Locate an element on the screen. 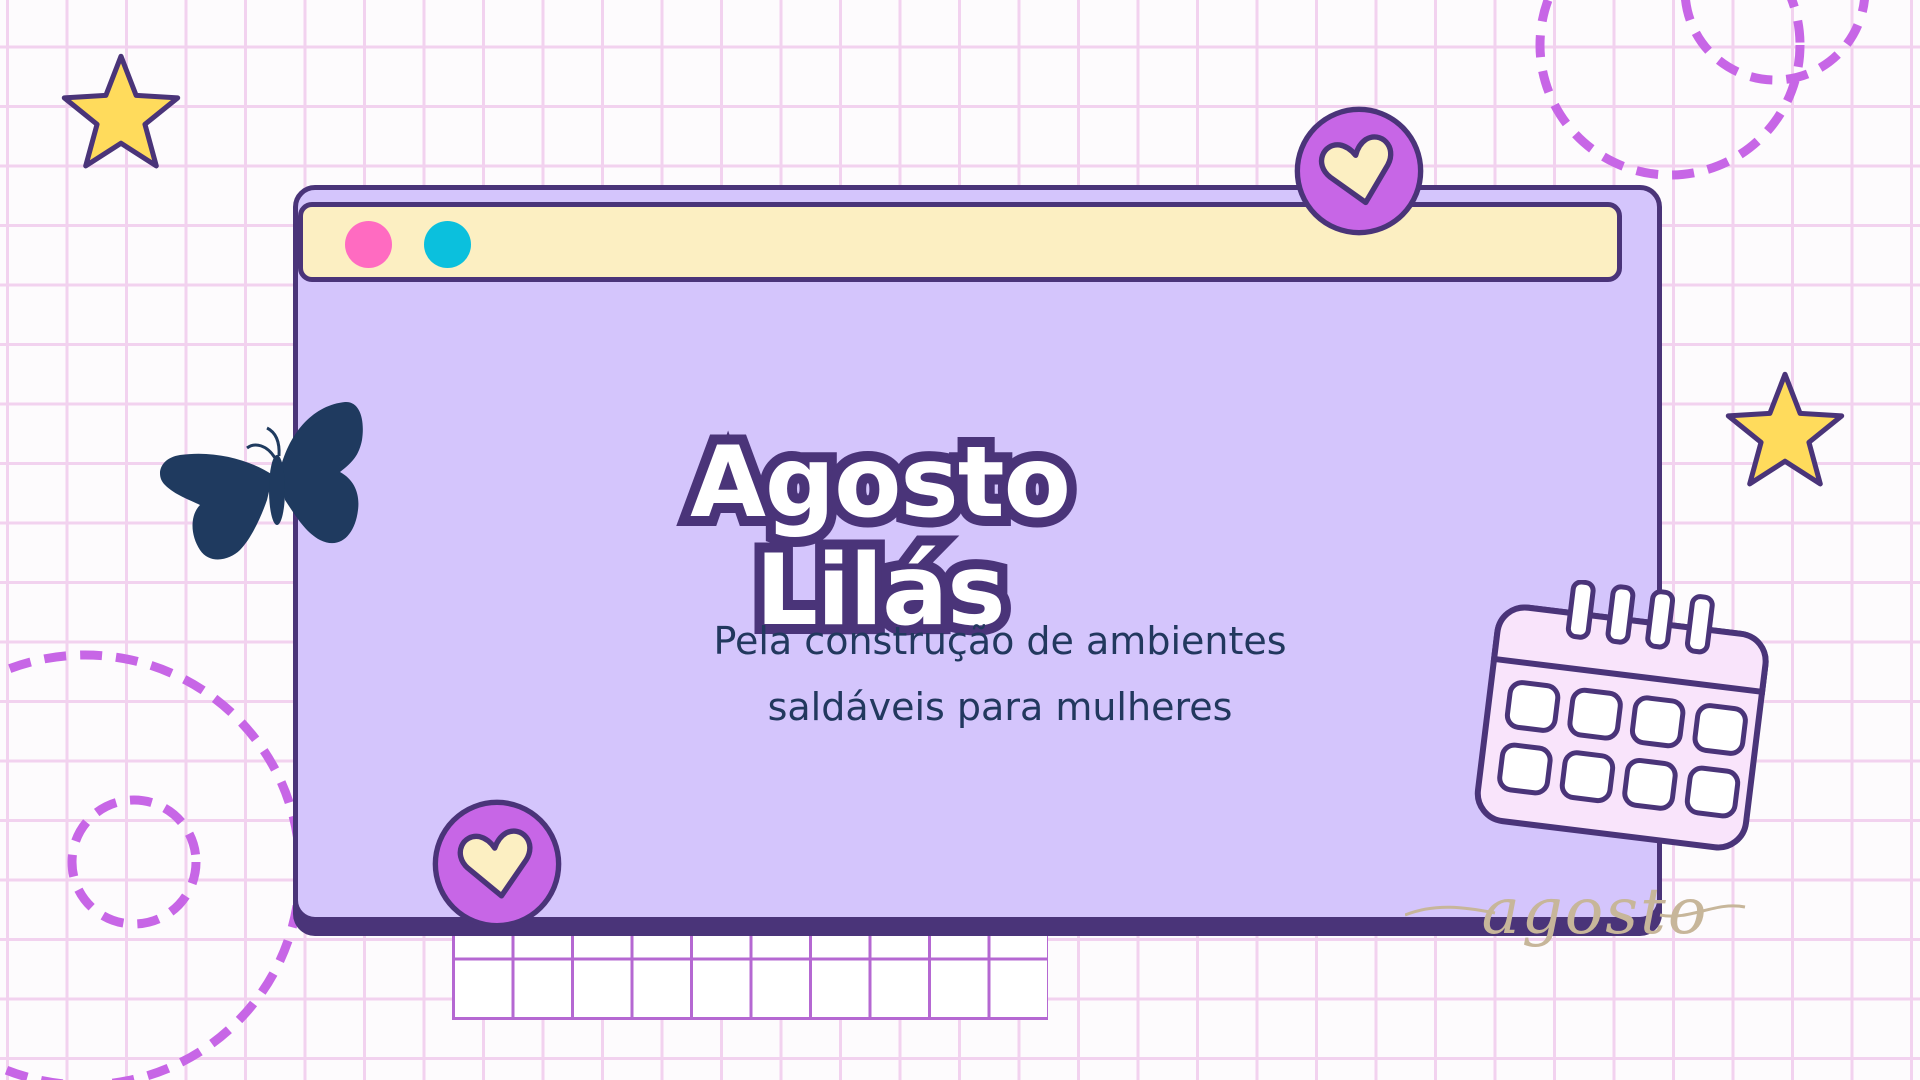  dashed-circle-bottom-left-small is located at coordinates (134, 862).